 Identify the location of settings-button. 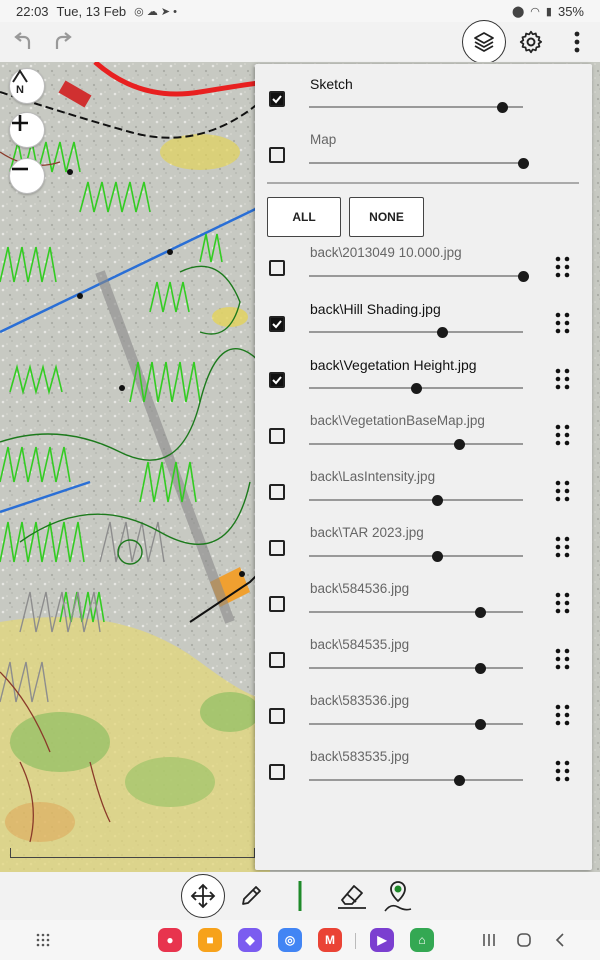
(531, 42).